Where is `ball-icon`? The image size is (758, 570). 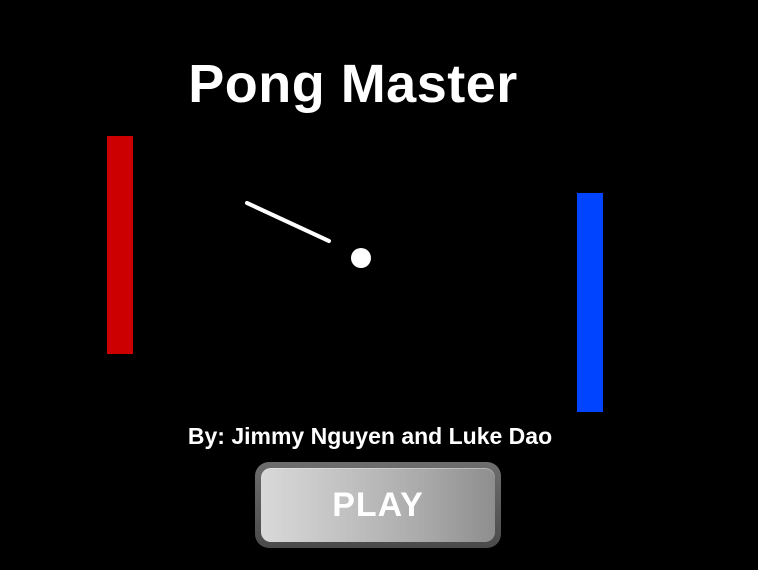
ball-icon is located at coordinates (361, 258).